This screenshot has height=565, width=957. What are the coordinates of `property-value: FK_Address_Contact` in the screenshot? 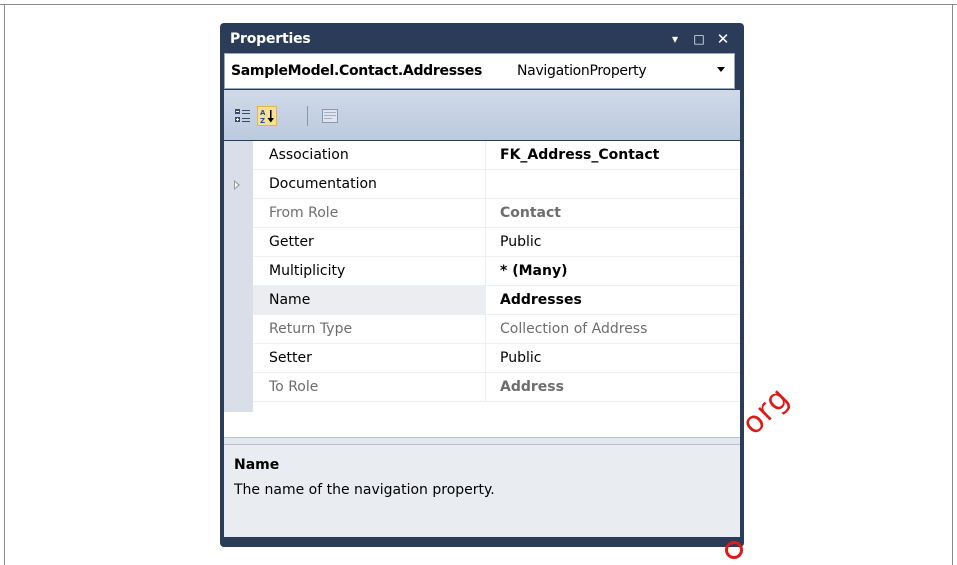 It's located at (613, 155).